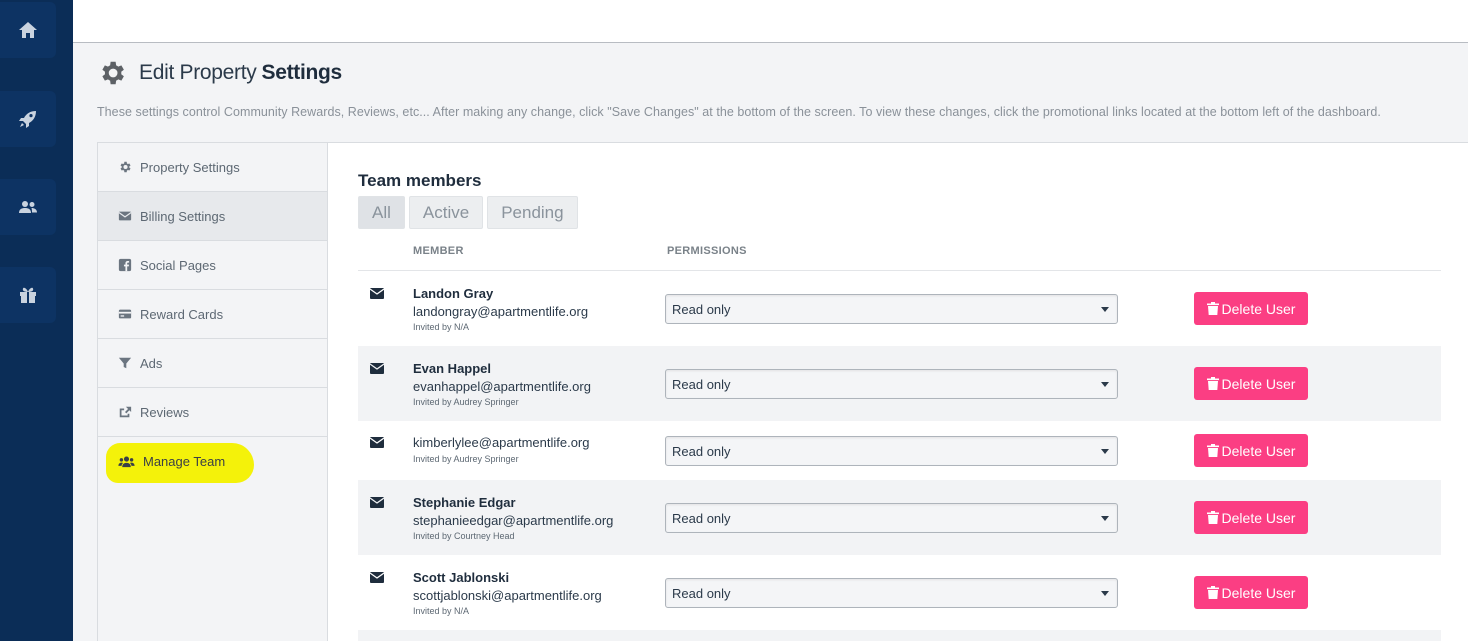  What do you see at coordinates (532, 212) in the screenshot?
I see `tab-pending: Pending` at bounding box center [532, 212].